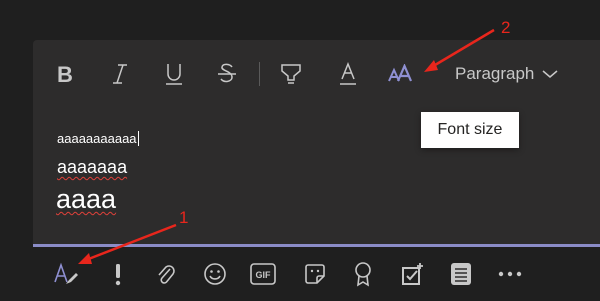 The width and height of the screenshot is (600, 301). I want to click on font-size-tooltip: Font size, so click(470, 130).